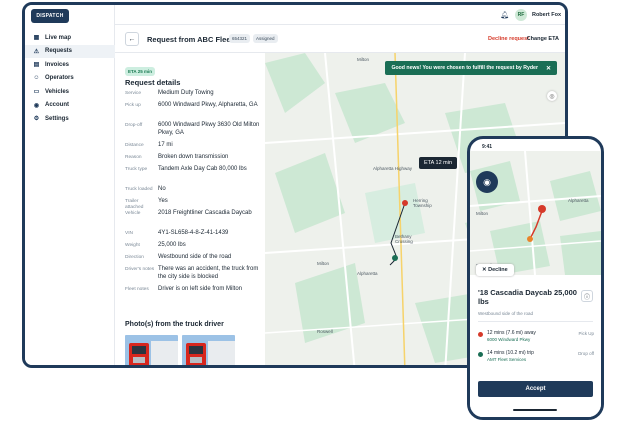 The image size is (624, 423). What do you see at coordinates (404, 239) in the screenshot?
I see `map-label: Bethany Crossing` at bounding box center [404, 239].